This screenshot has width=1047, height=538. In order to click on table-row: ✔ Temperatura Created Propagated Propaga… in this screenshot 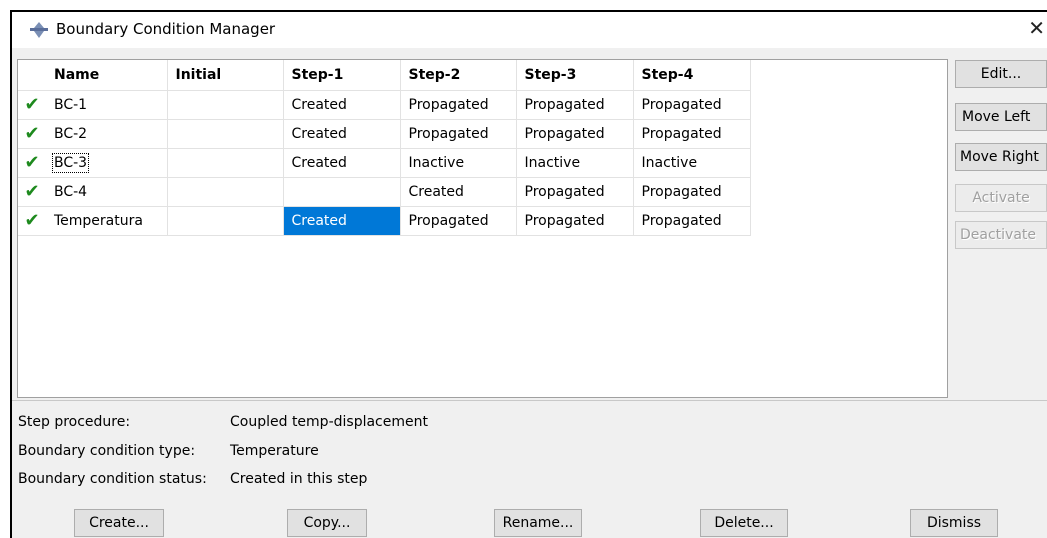, I will do `click(384, 221)`.